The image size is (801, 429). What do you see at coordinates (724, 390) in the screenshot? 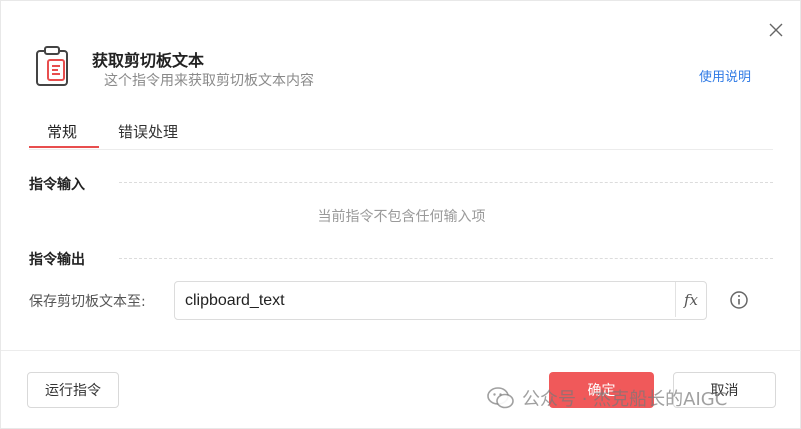
I see `cancel-button: 取消` at bounding box center [724, 390].